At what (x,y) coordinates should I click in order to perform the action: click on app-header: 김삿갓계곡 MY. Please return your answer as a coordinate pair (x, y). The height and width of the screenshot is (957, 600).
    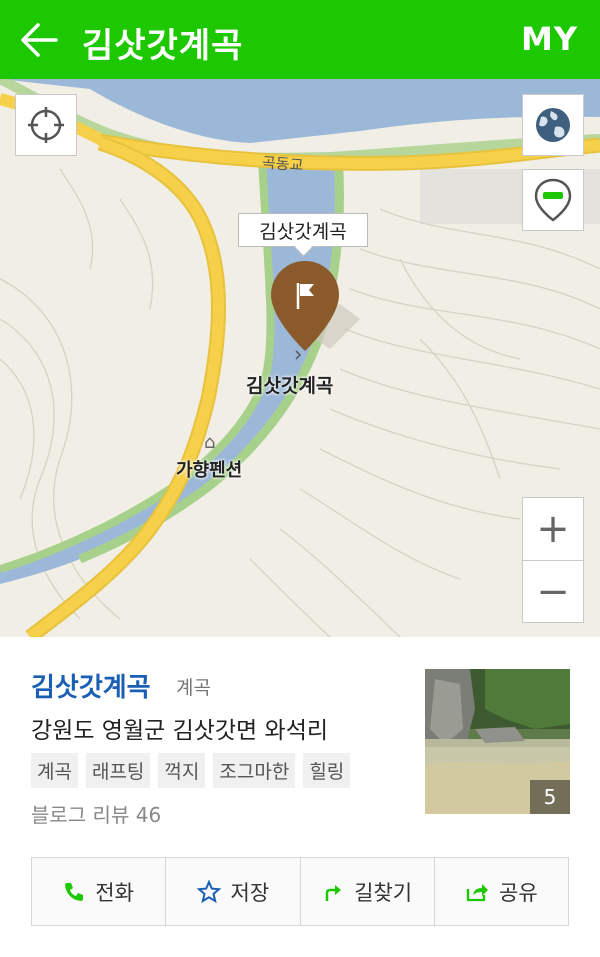
    Looking at the image, I should click on (300, 39).